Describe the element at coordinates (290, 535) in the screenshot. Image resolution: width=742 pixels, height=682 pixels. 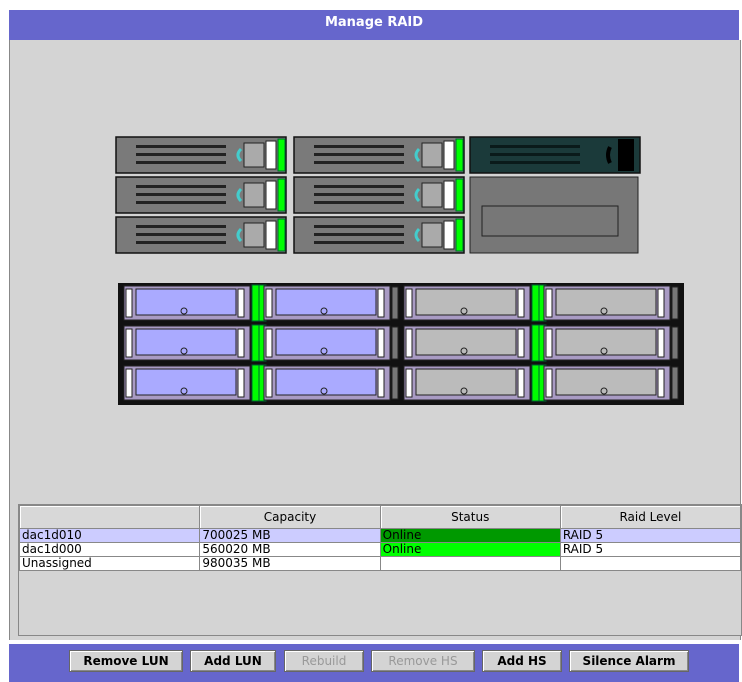
I see `lun-capacity: 700025 MB` at that location.